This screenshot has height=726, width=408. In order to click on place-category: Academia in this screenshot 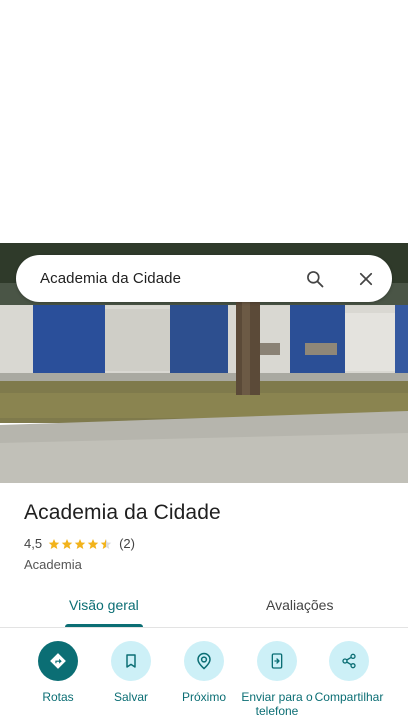, I will do `click(53, 564)`.